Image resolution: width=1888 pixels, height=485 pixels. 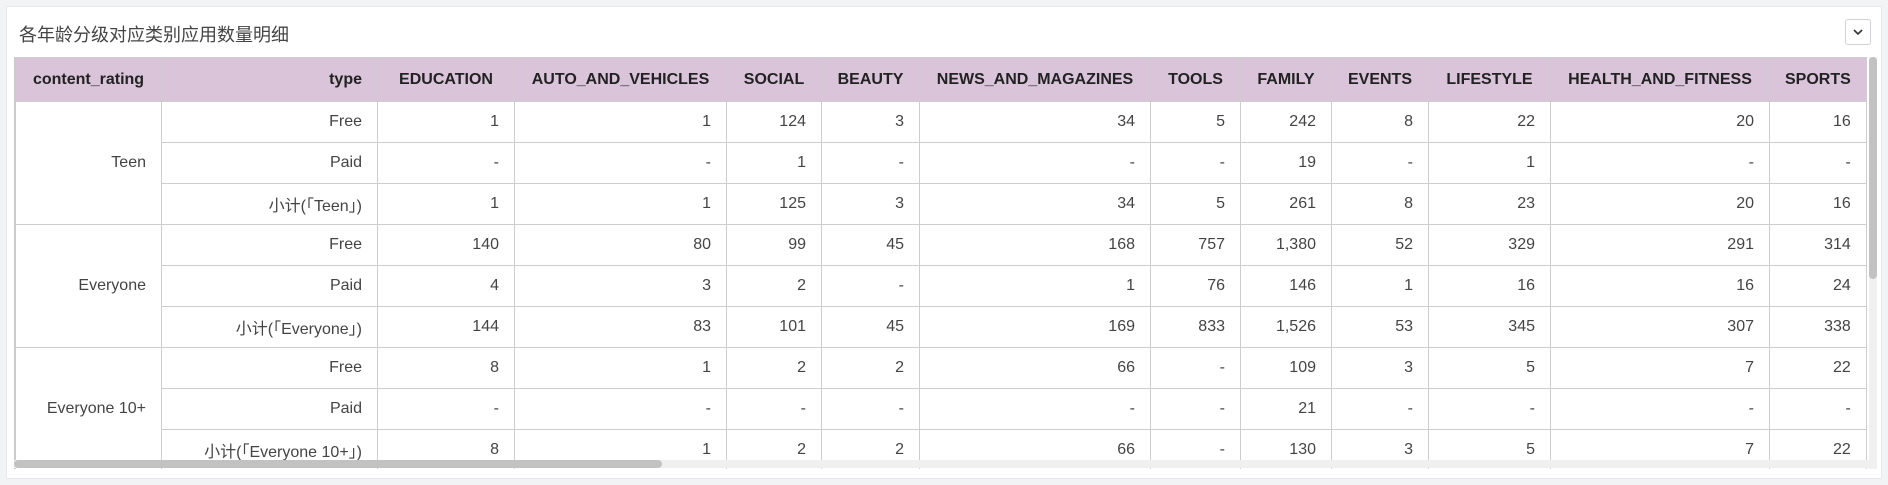 I want to click on content-rating-cell: Teen, so click(x=88, y=163).